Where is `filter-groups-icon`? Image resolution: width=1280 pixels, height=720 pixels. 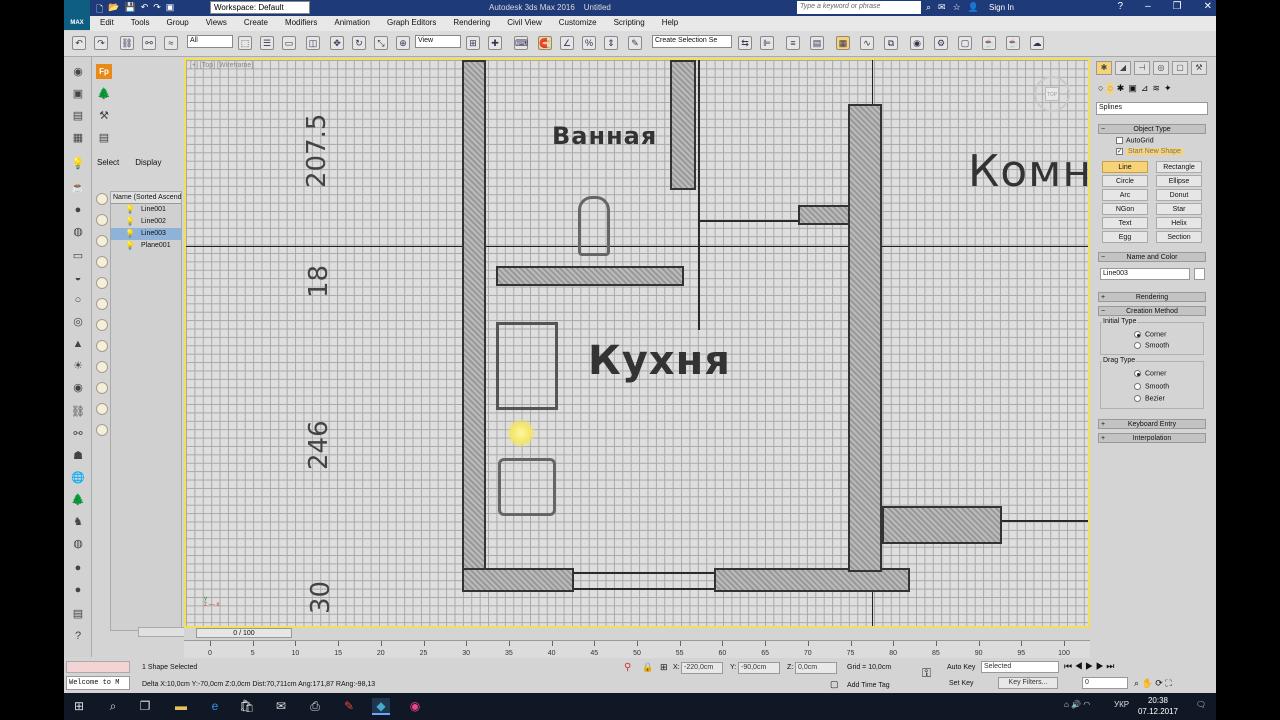 filter-groups-icon is located at coordinates (102, 325).